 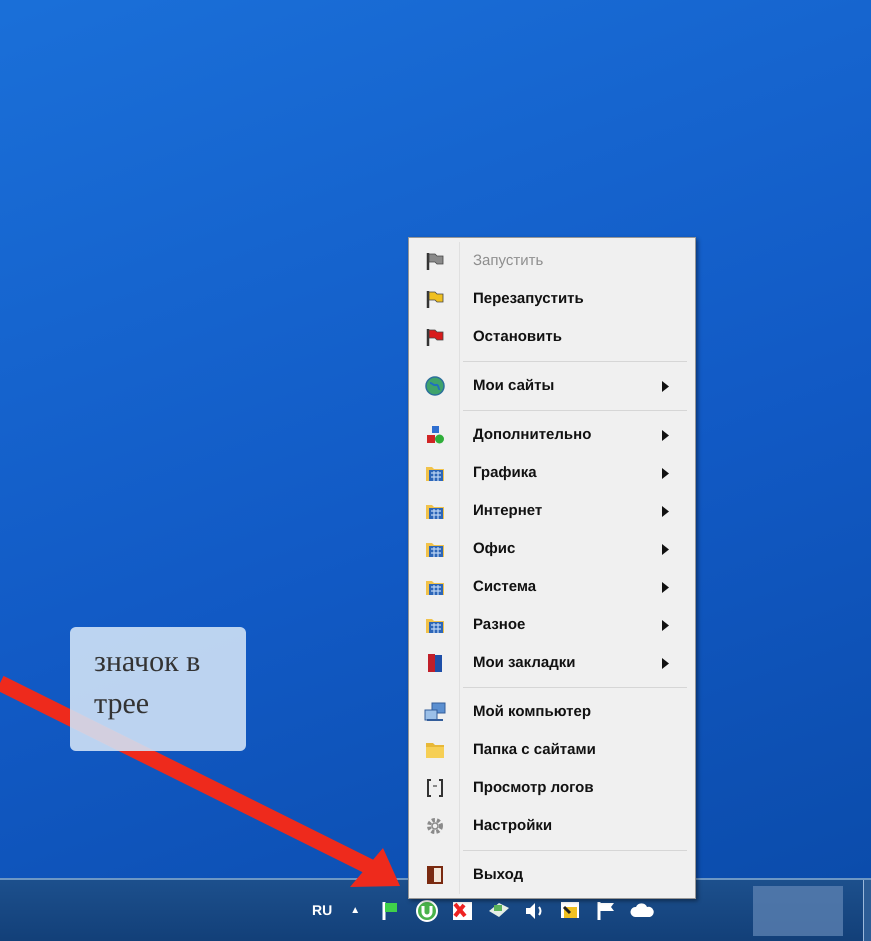 I want to click on menu-item: Мой компьютер, so click(x=552, y=712).